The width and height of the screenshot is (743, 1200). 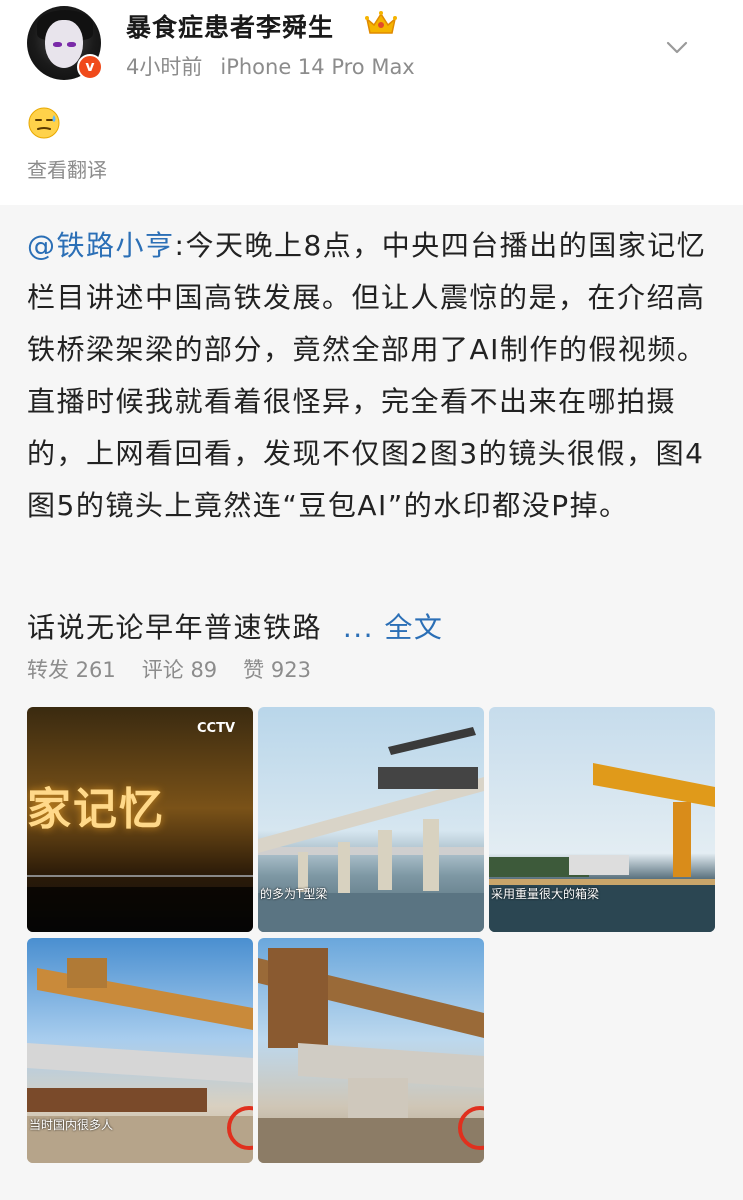 What do you see at coordinates (393, 627) in the screenshot?
I see `full-text-link: ... 全文` at bounding box center [393, 627].